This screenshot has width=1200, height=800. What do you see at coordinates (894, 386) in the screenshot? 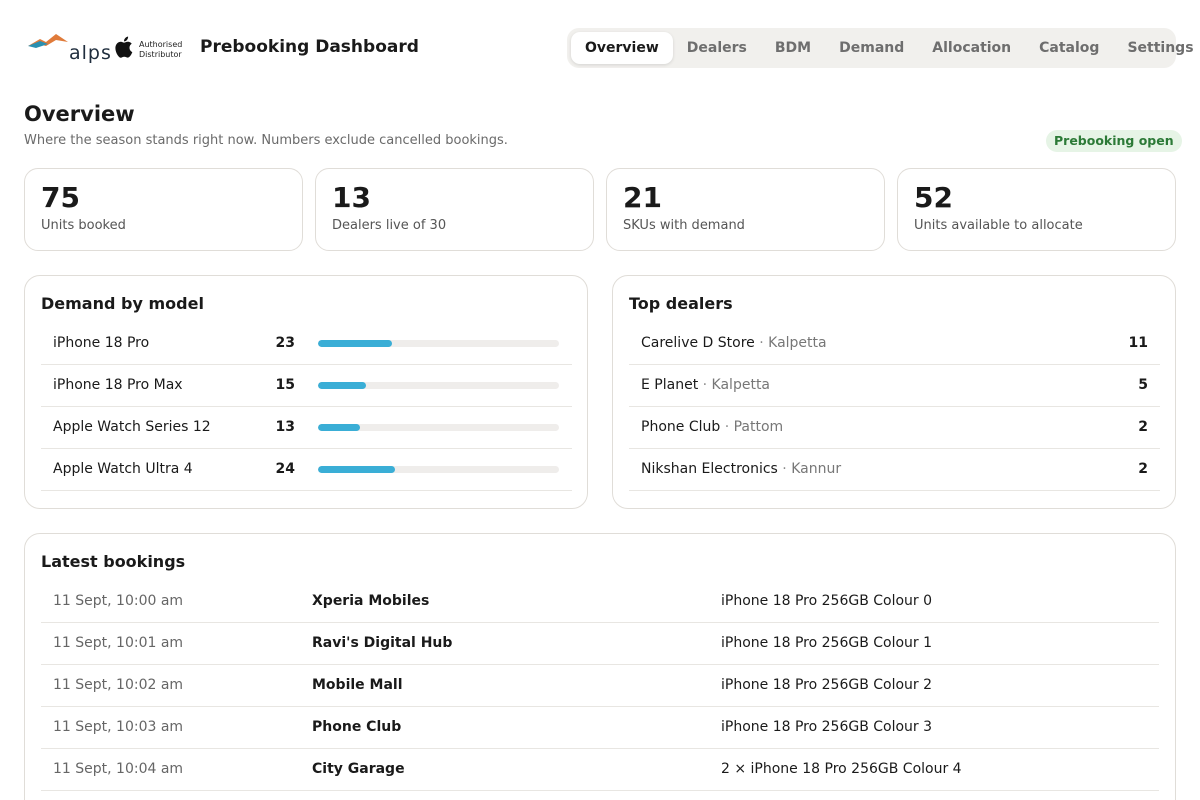
I see `dealer-row: E Planet · Kalpetta 5` at bounding box center [894, 386].